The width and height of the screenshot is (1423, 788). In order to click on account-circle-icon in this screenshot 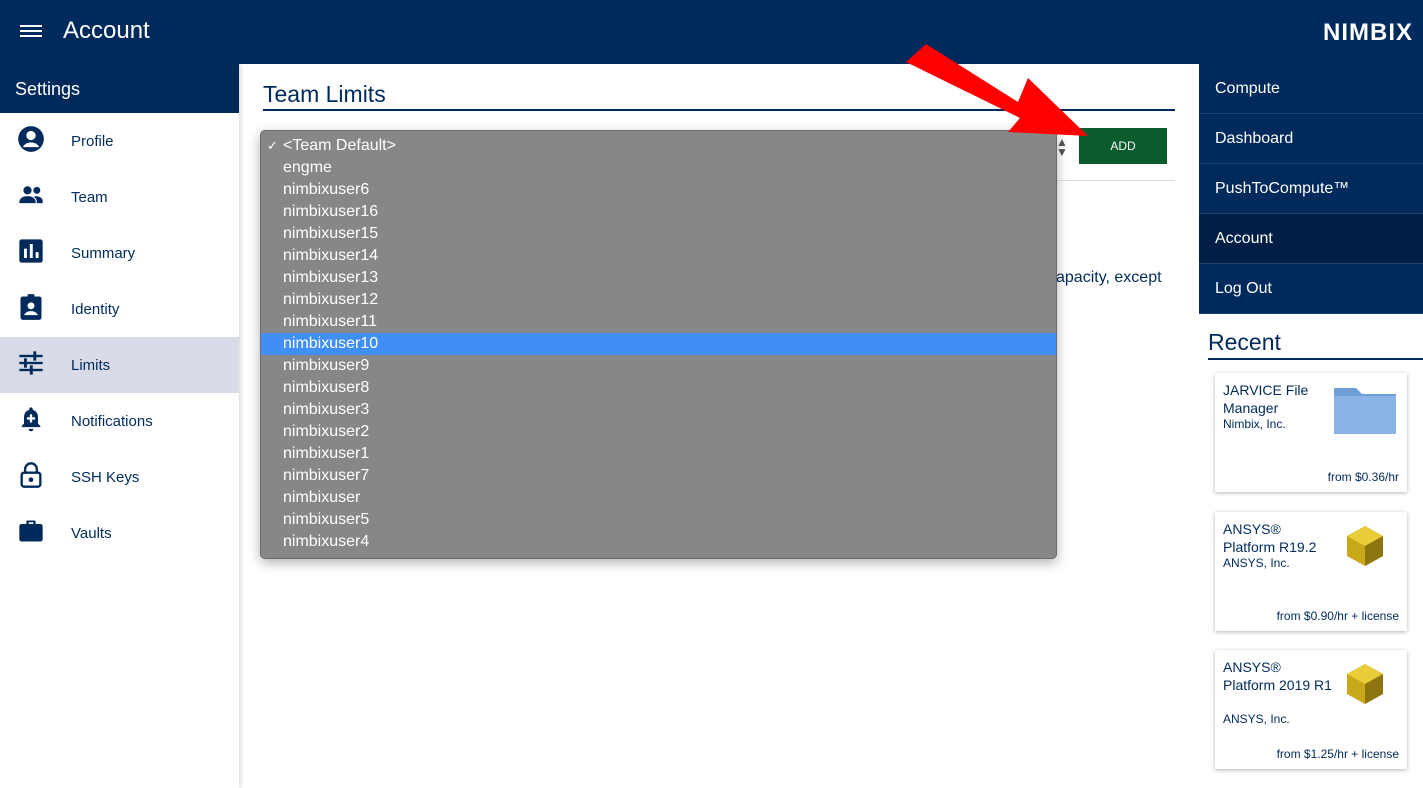, I will do `click(31, 139)`.